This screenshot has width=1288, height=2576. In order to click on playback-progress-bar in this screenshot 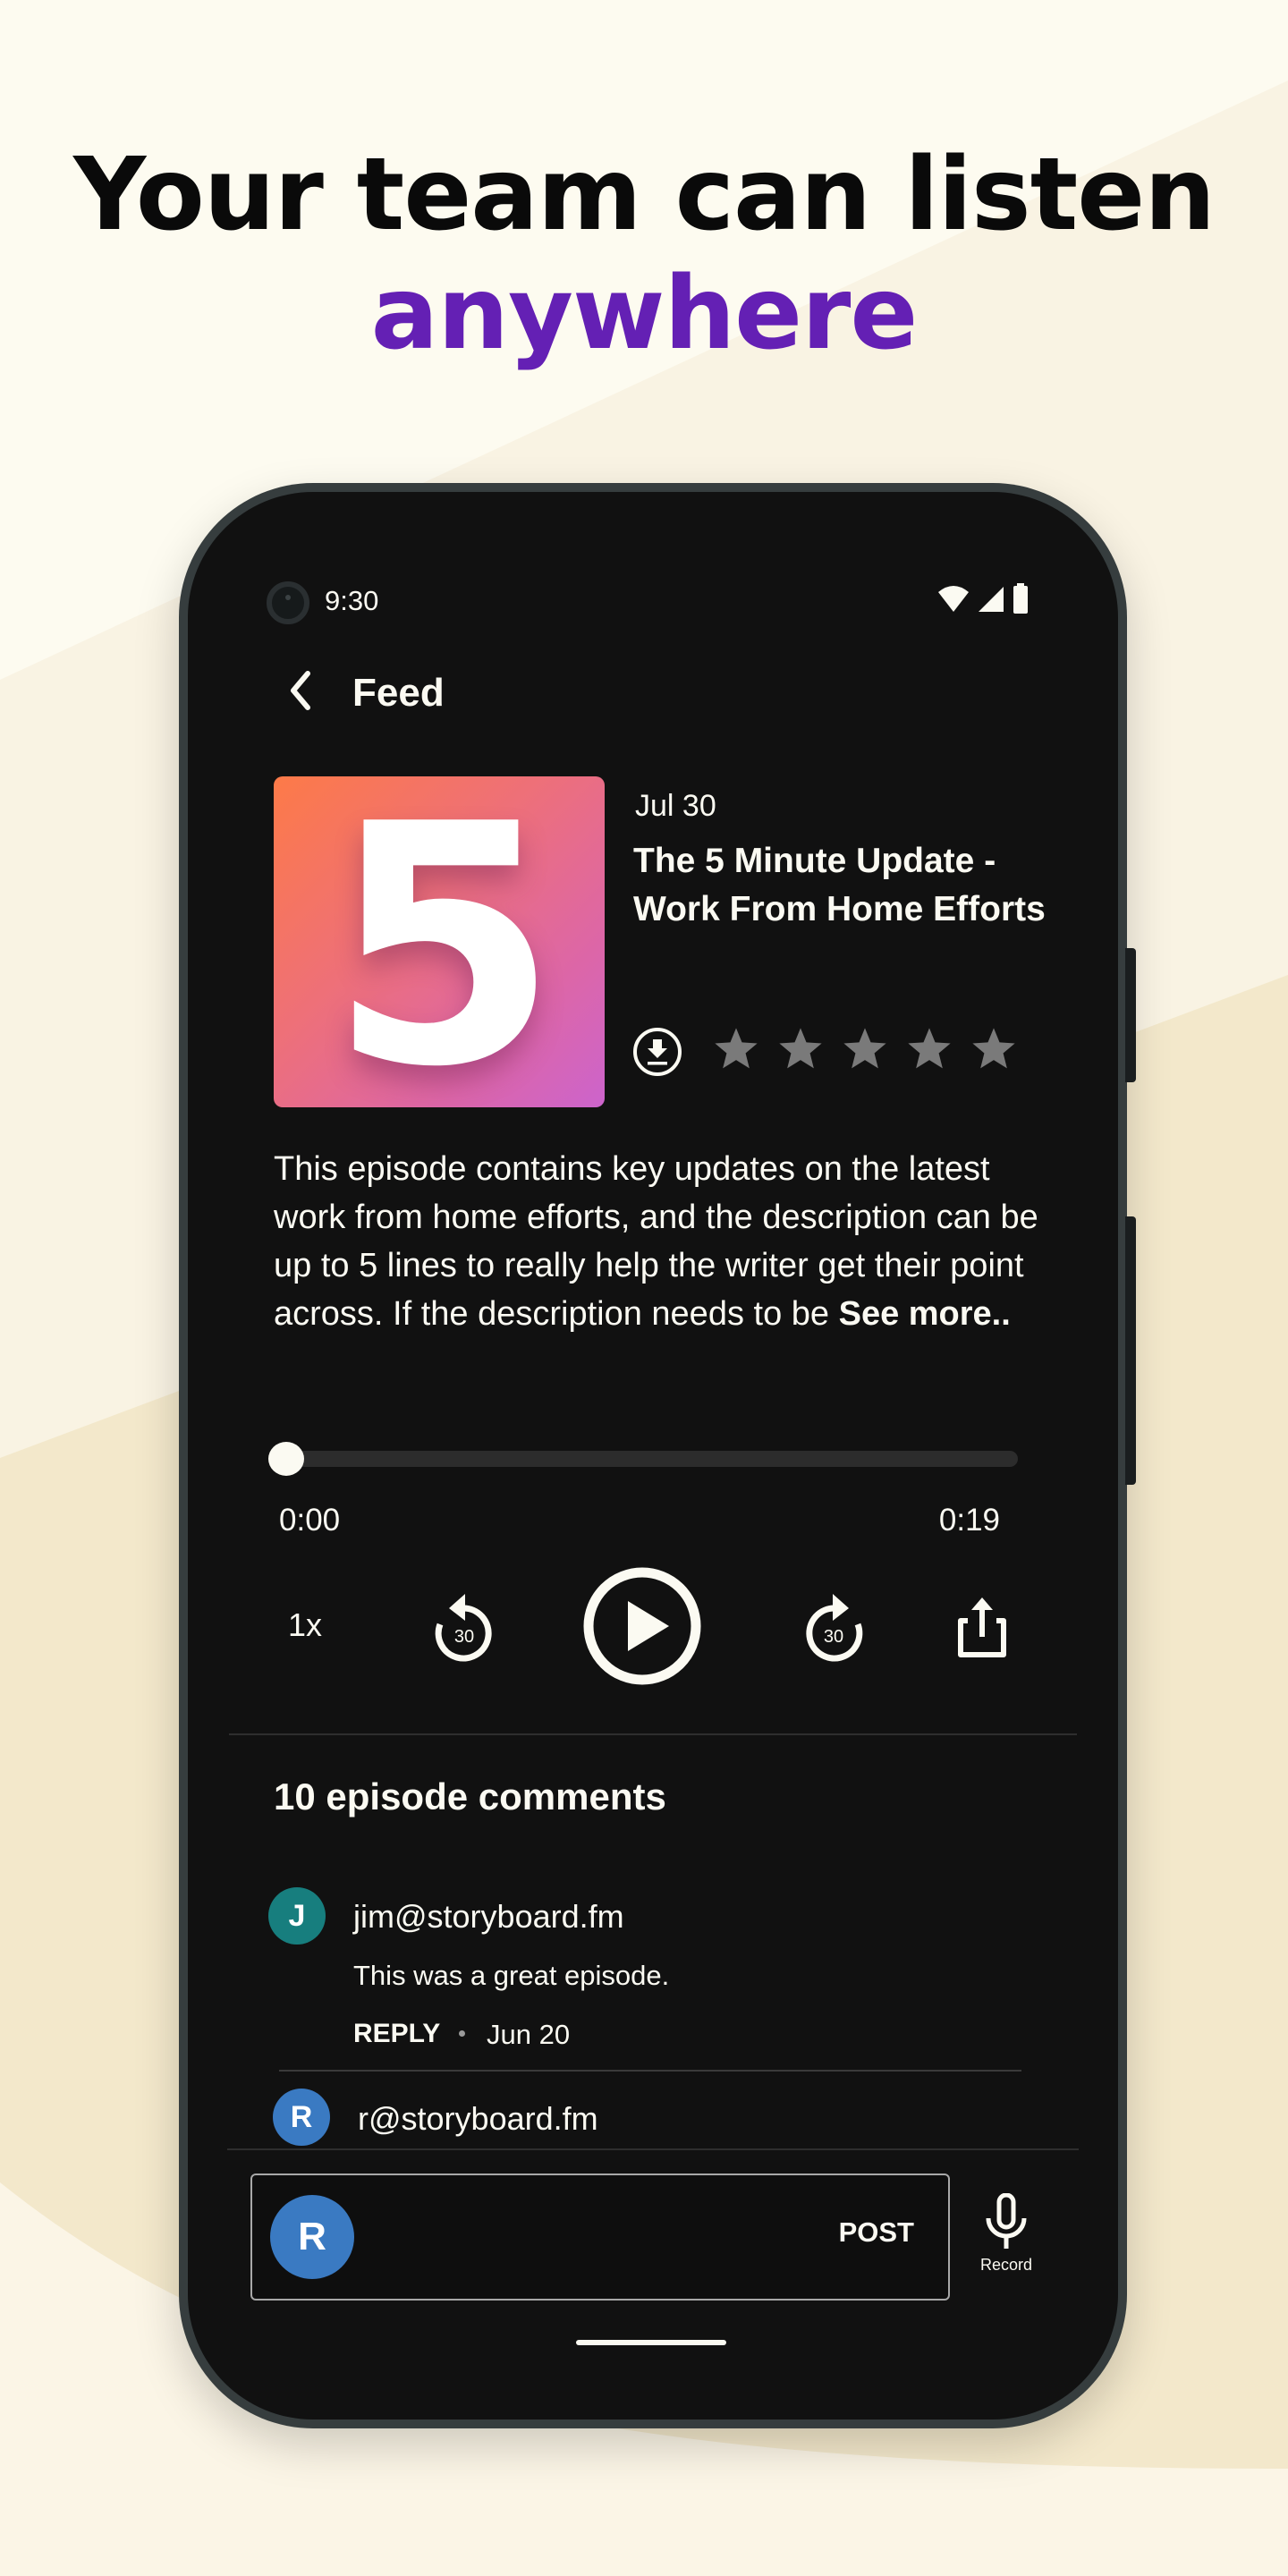, I will do `click(643, 1459)`.